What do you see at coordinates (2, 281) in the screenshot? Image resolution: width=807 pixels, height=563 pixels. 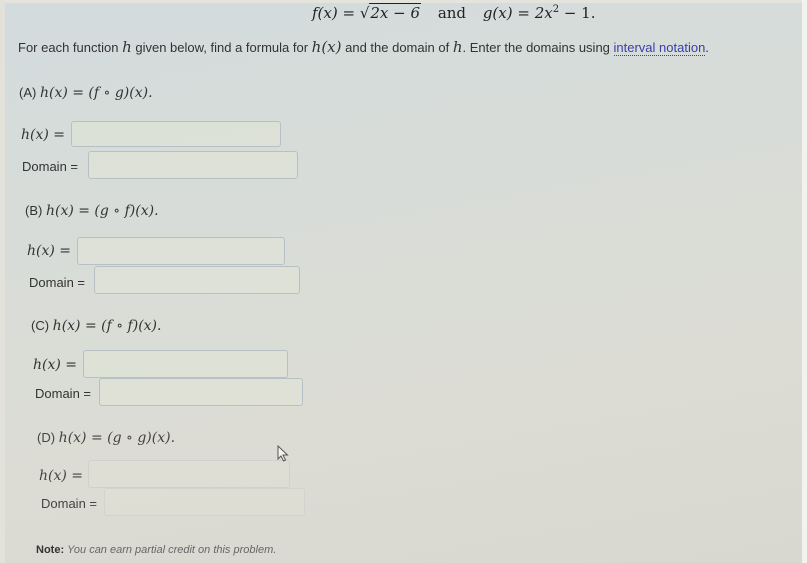 I see `screen-left-edge` at bounding box center [2, 281].